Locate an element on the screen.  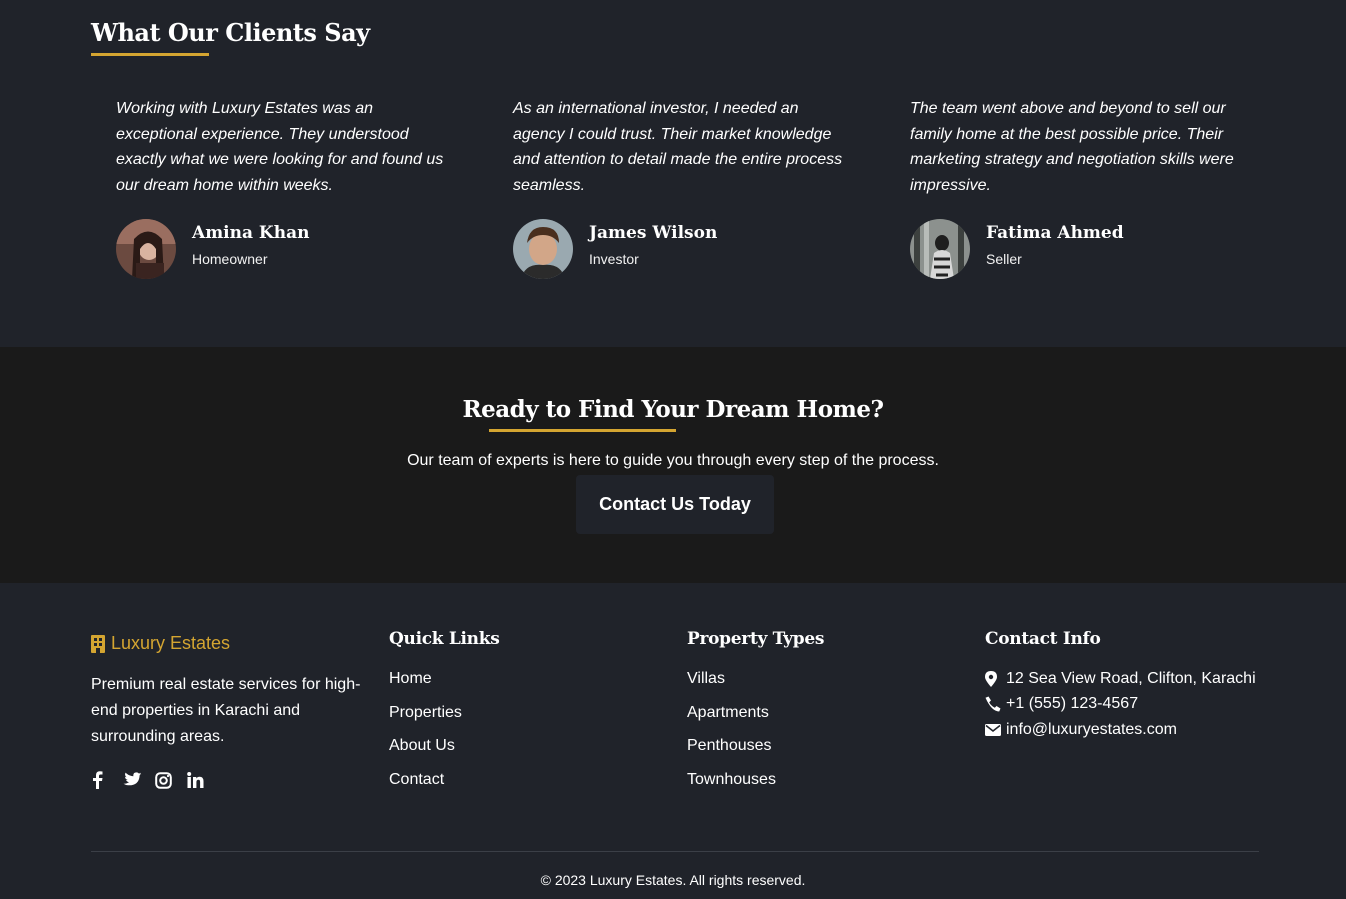
testimonials-title: What Our Clients Say is located at coordinates (230, 32).